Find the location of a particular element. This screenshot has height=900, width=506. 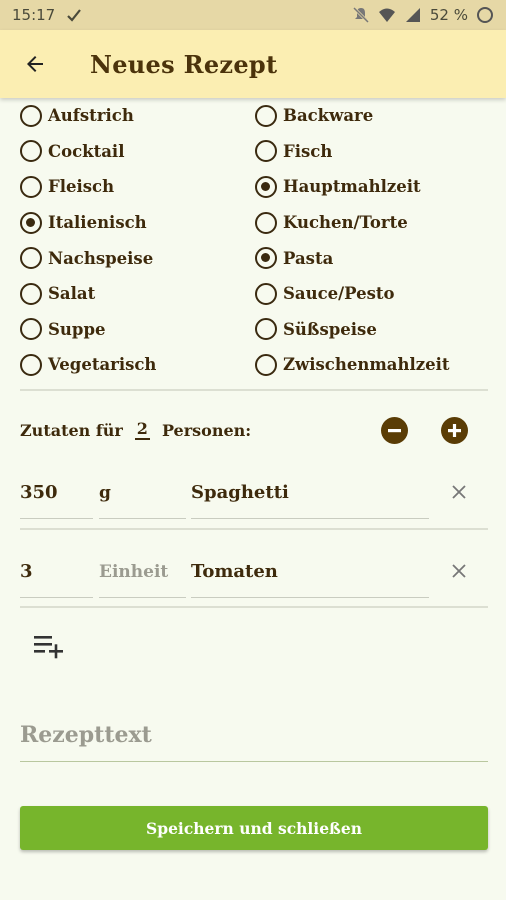

page-title: Neues Rezept is located at coordinates (184, 64).